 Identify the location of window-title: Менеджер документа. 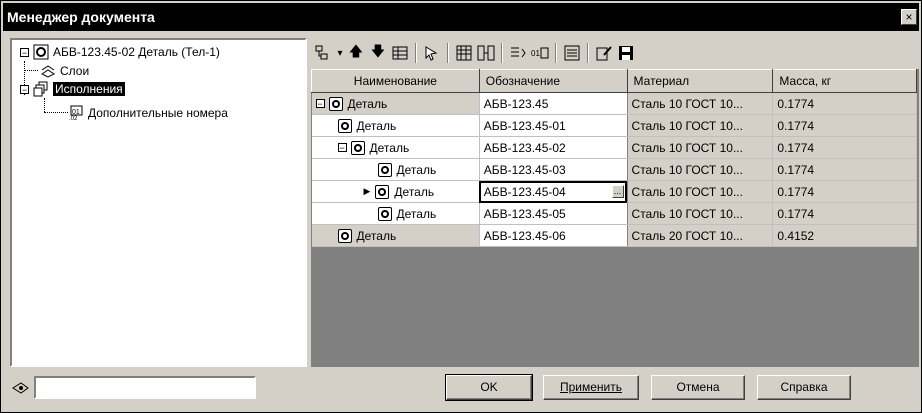
(81, 17).